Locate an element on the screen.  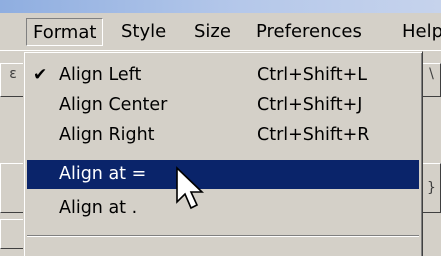
menu-item-label: Align Center is located at coordinates (113, 105).